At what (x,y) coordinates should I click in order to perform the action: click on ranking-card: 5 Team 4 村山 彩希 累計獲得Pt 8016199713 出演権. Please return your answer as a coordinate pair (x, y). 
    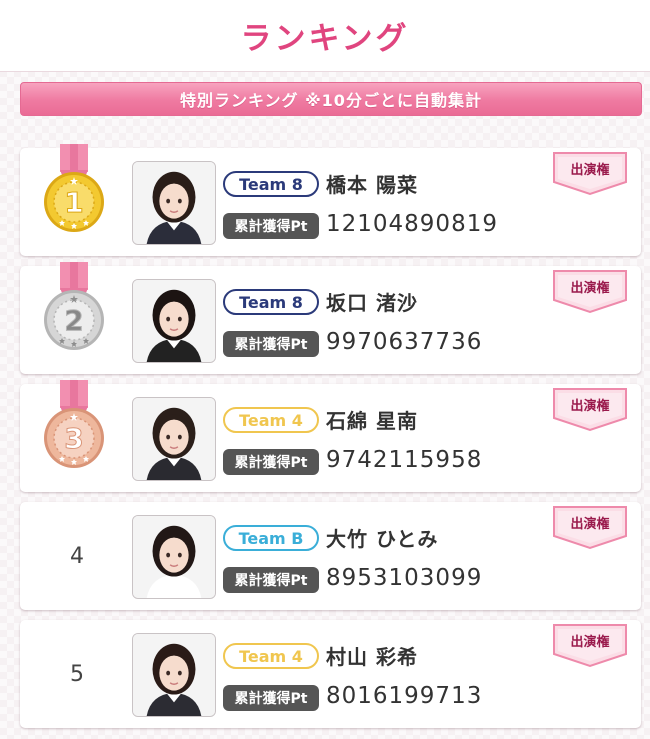
    Looking at the image, I should click on (330, 674).